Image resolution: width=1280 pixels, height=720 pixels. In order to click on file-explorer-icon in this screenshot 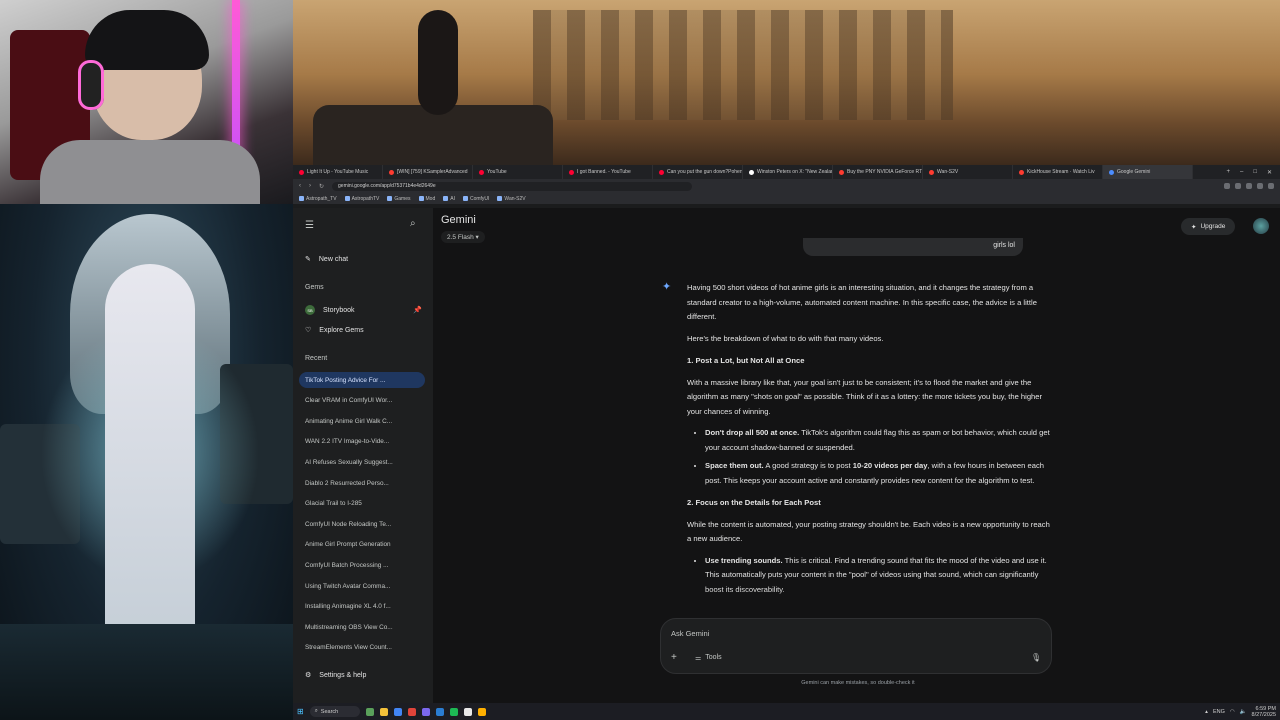, I will do `click(383, 711)`.